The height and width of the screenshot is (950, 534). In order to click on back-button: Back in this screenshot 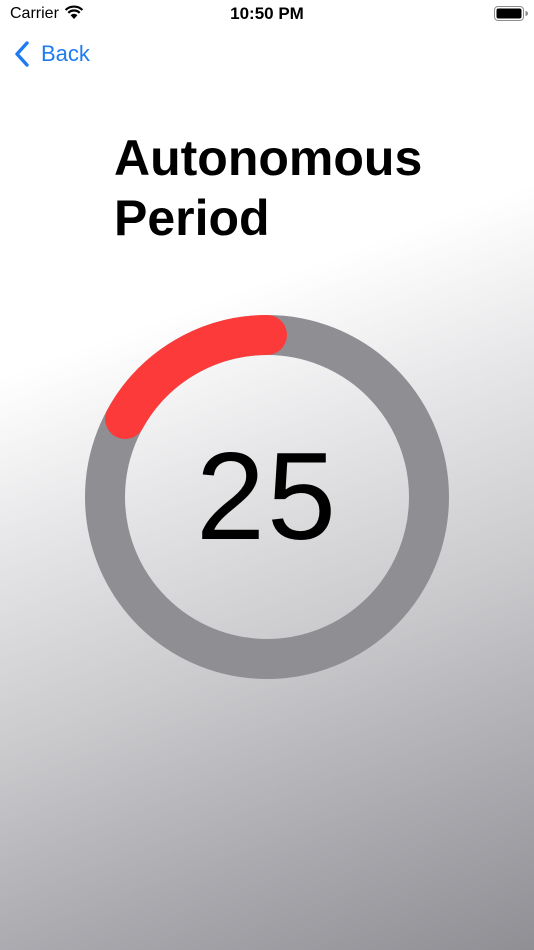, I will do `click(52, 54)`.